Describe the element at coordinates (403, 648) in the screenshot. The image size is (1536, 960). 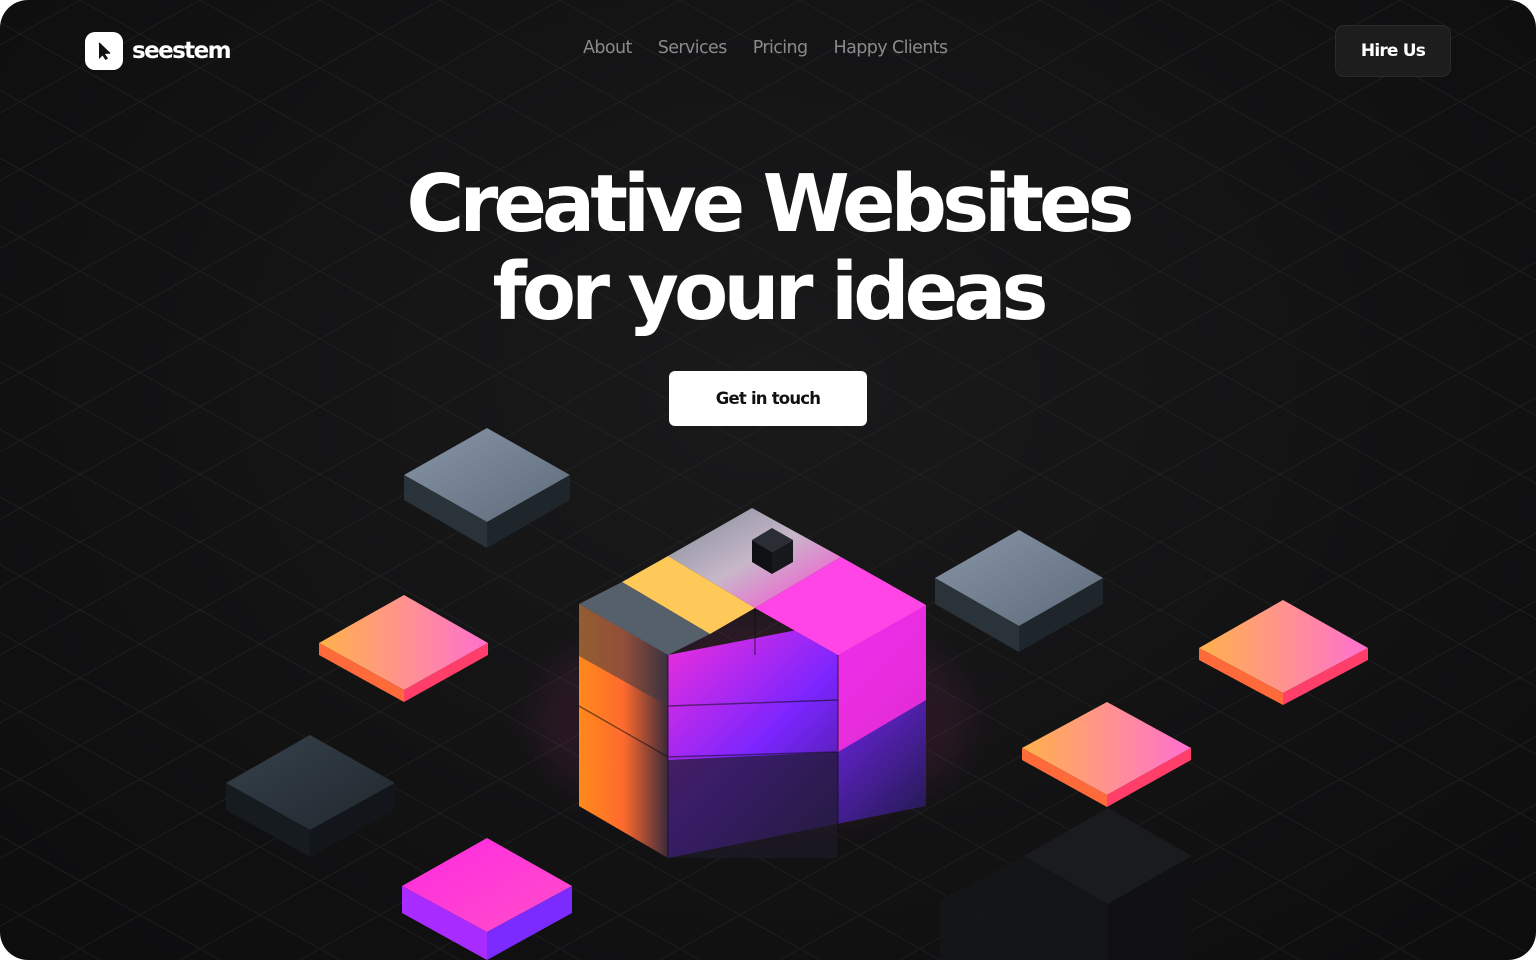
I see `tile-peach-left` at that location.